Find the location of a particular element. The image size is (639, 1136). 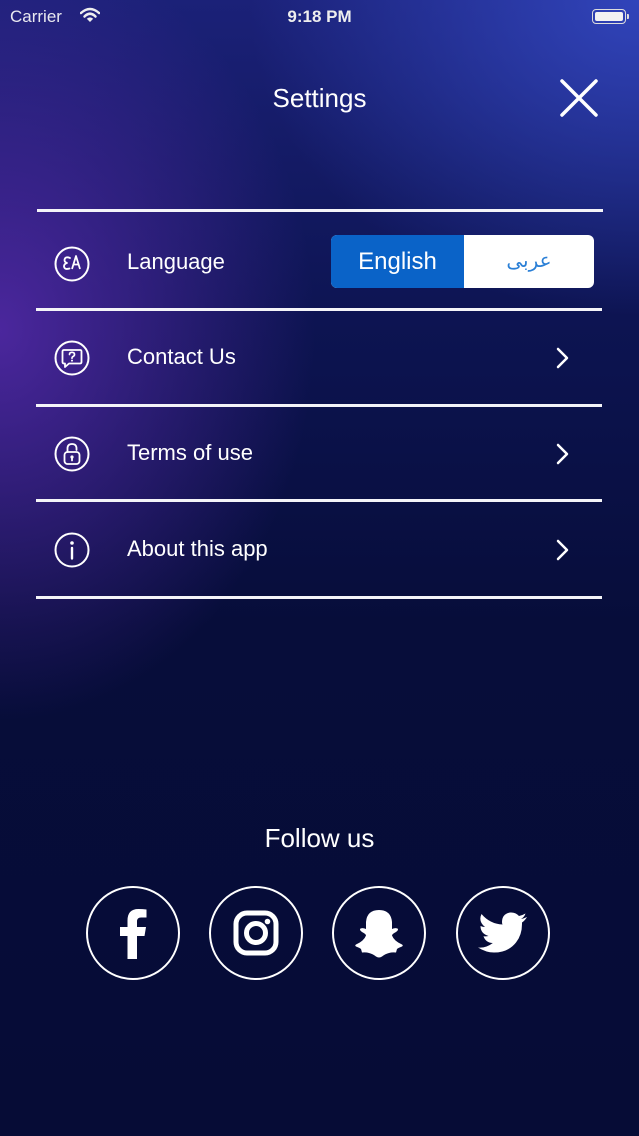

language-toggle: English عربى is located at coordinates (462, 261).